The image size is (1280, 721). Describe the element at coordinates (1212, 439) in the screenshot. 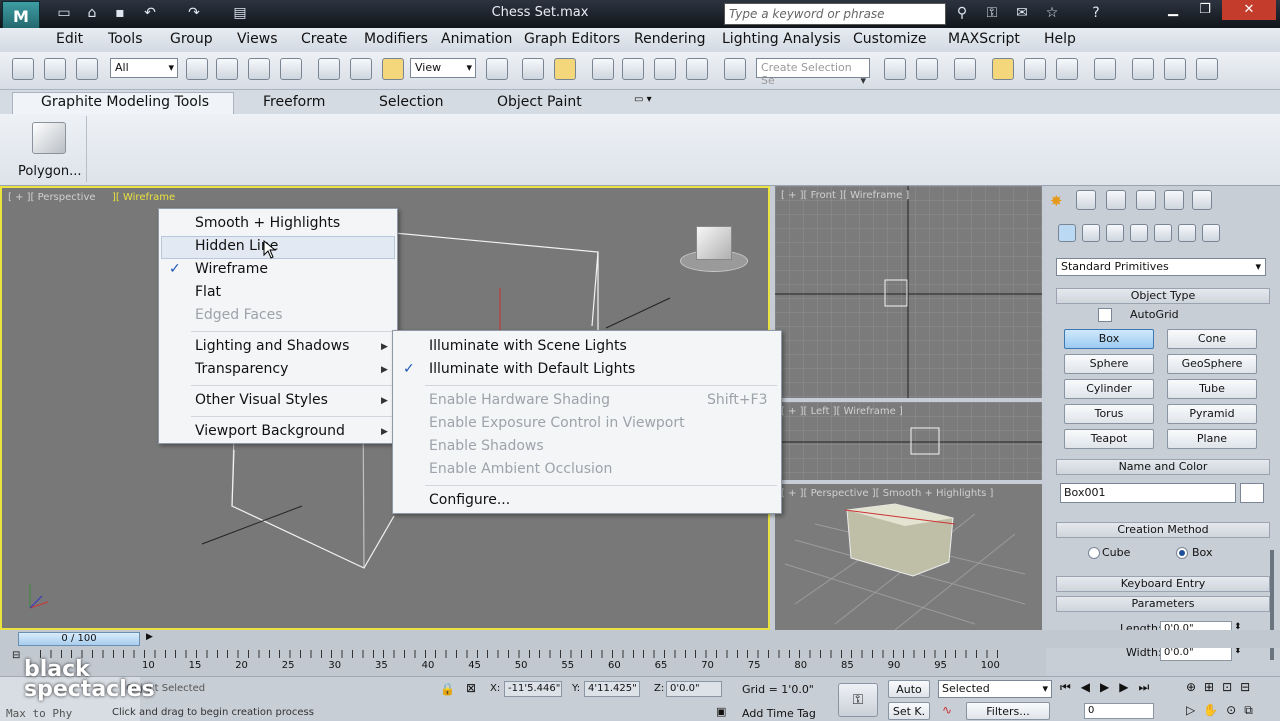

I see `plane-button: Plane` at that location.